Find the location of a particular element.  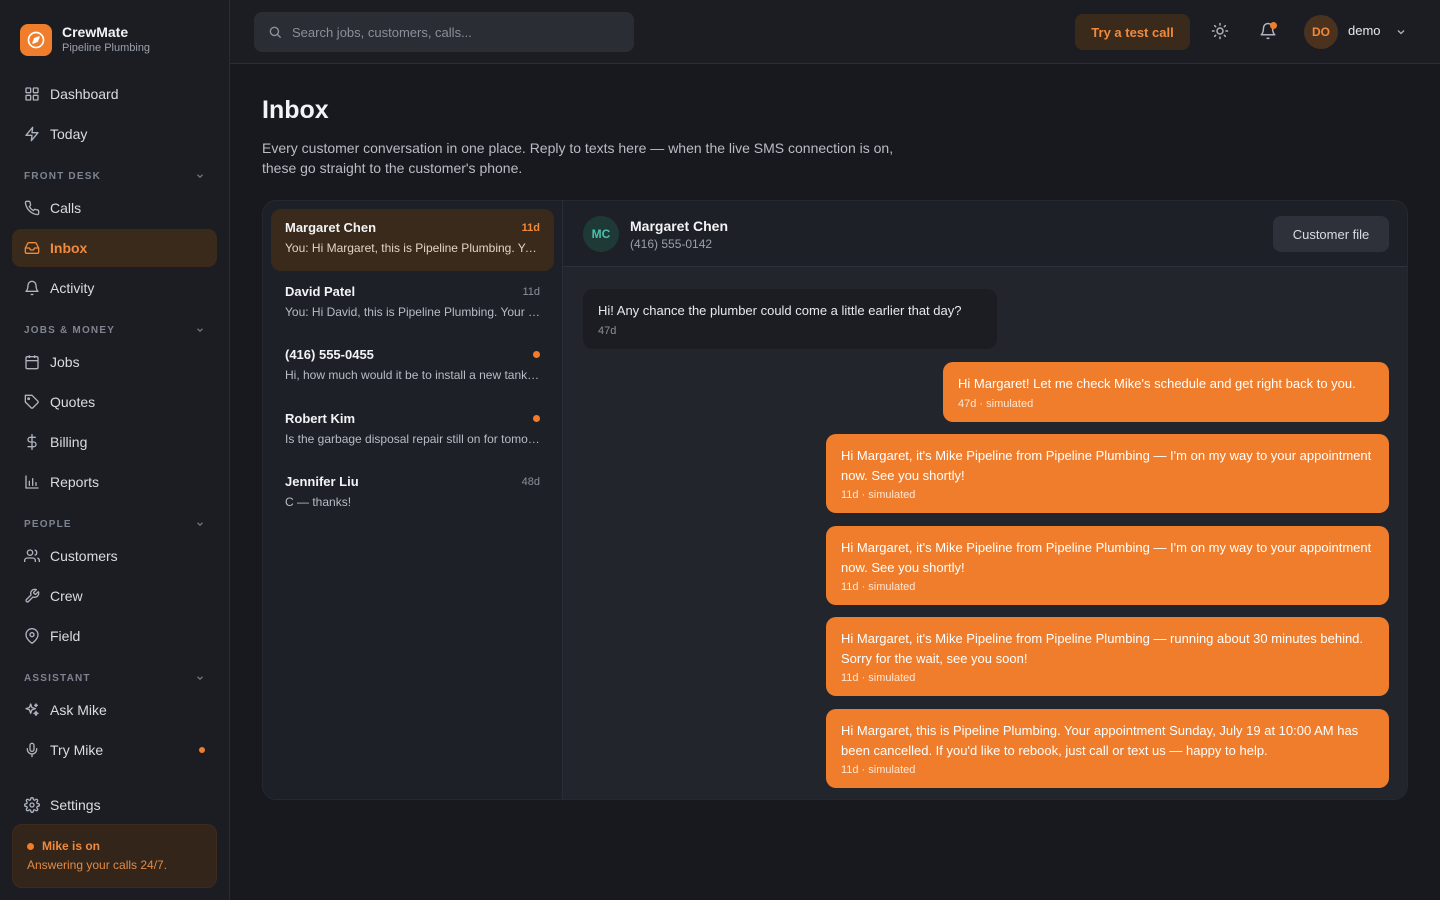

nav-label-inbox: Inbox is located at coordinates (69, 248).